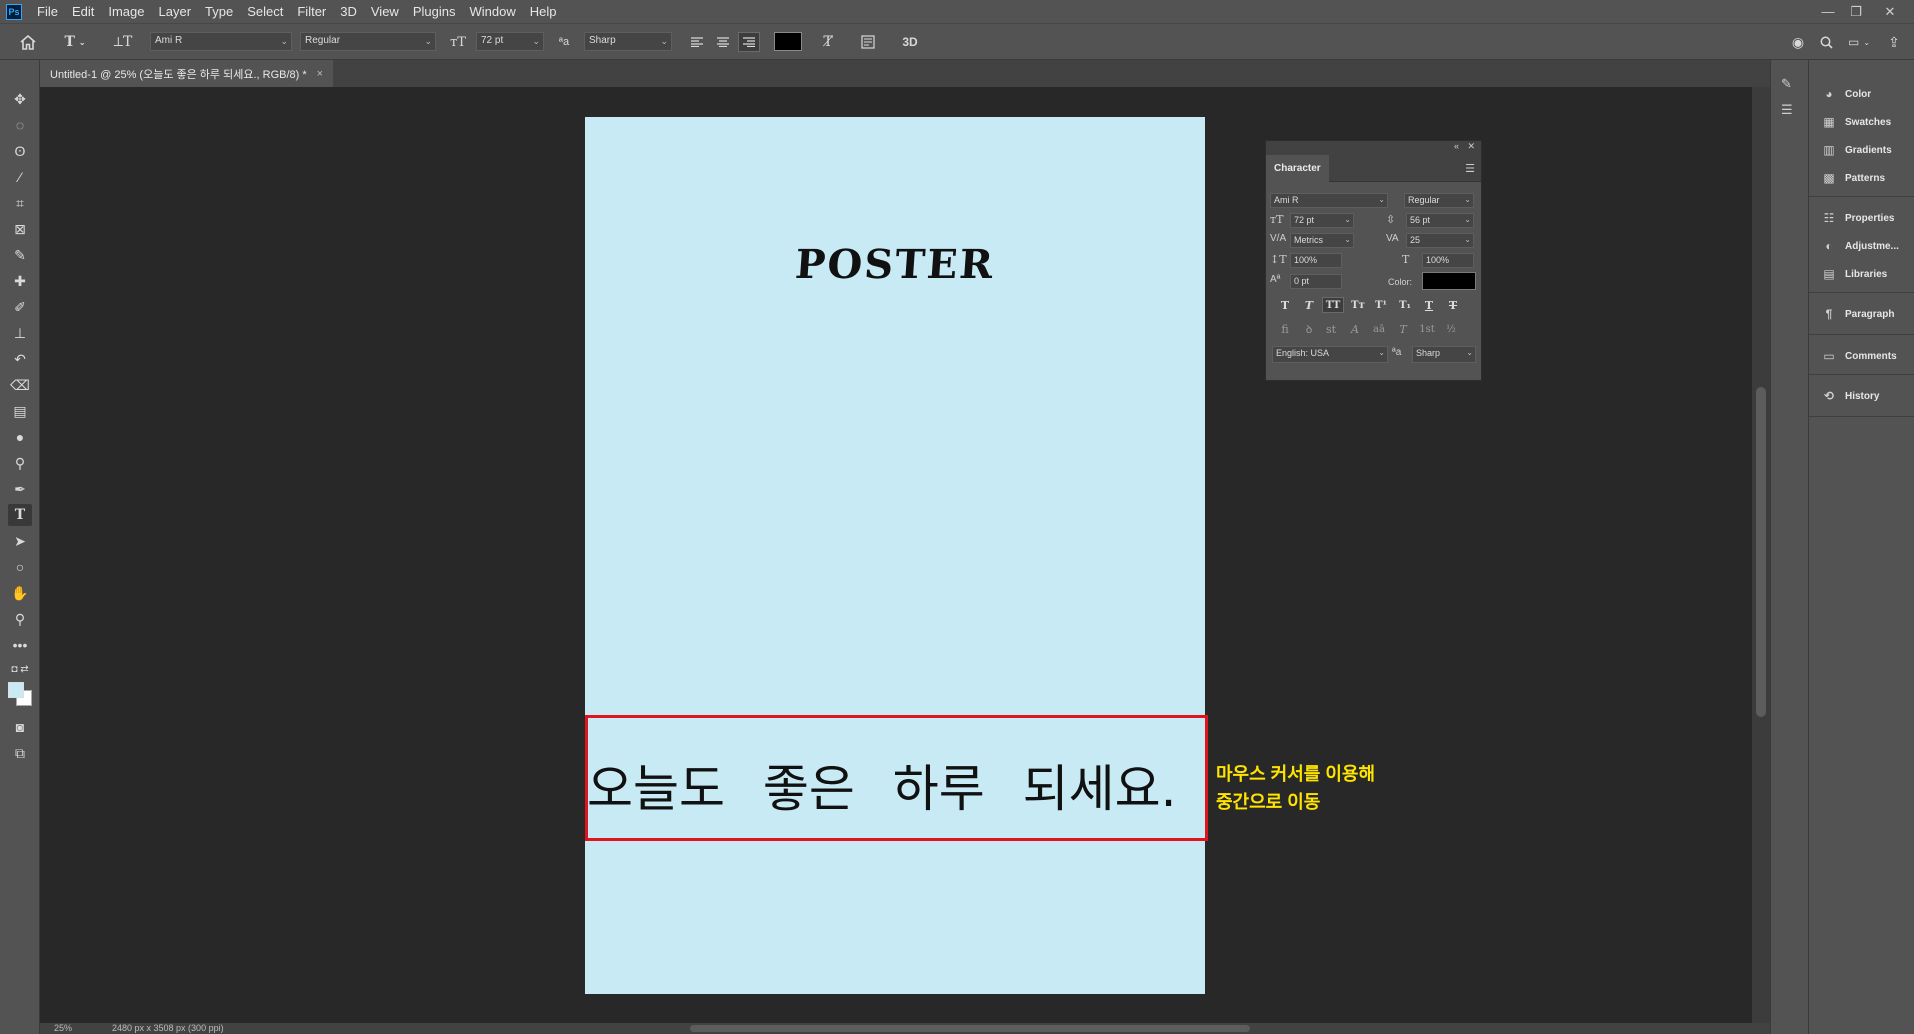 The height and width of the screenshot is (1034, 1914). What do you see at coordinates (75, 42) in the screenshot?
I see `type-tool-preset-icon: T ⌄` at bounding box center [75, 42].